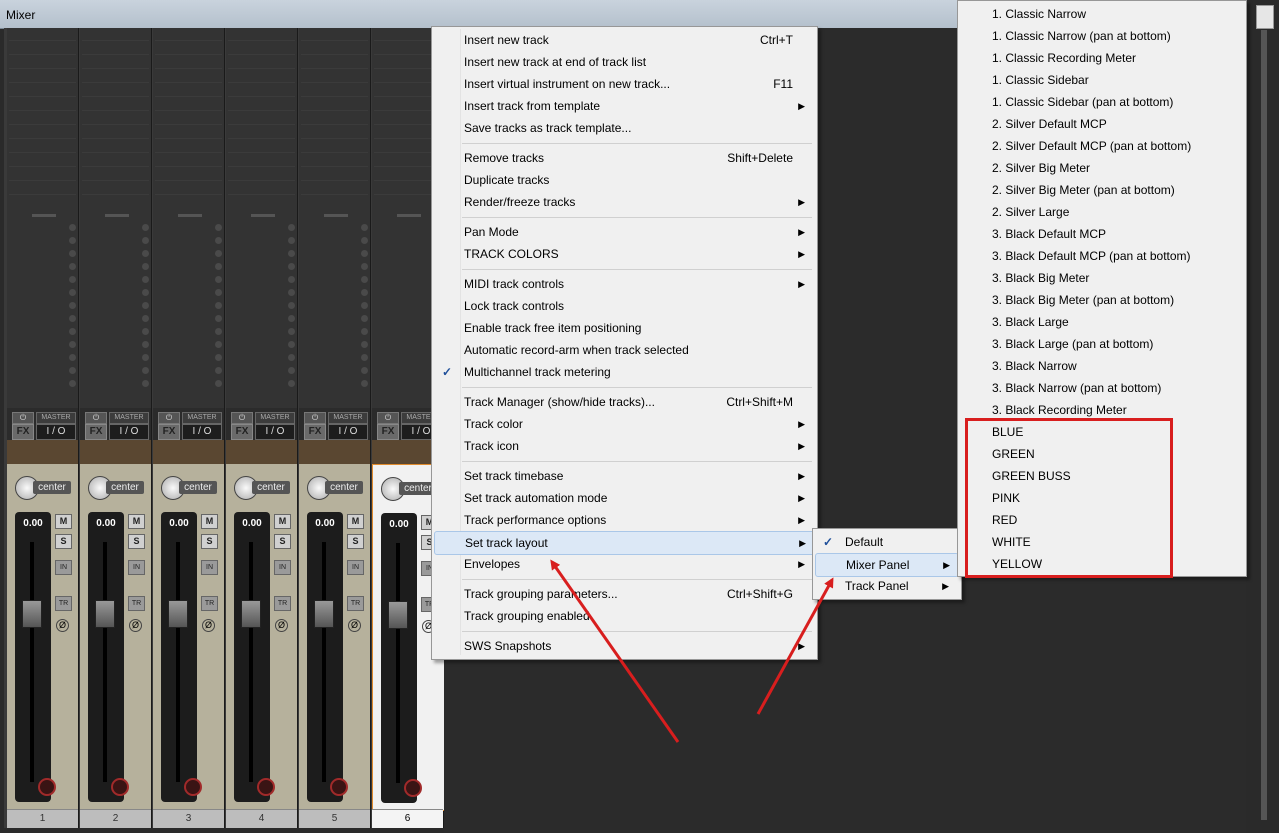 This screenshot has width=1279, height=833. Describe the element at coordinates (1101, 124) in the screenshot. I see `layout-option: 2. Silver Default MCP` at that location.